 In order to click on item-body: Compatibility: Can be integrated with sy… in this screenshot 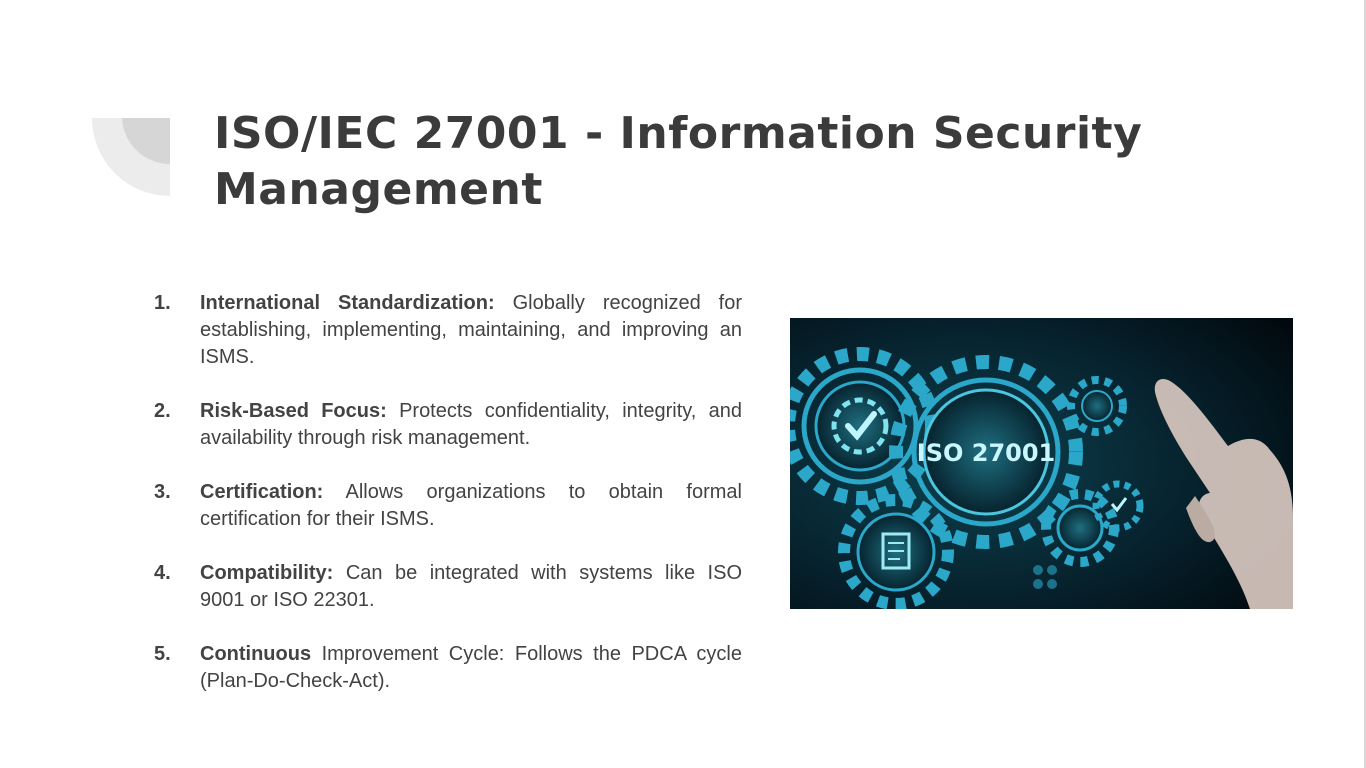, I will do `click(471, 587)`.